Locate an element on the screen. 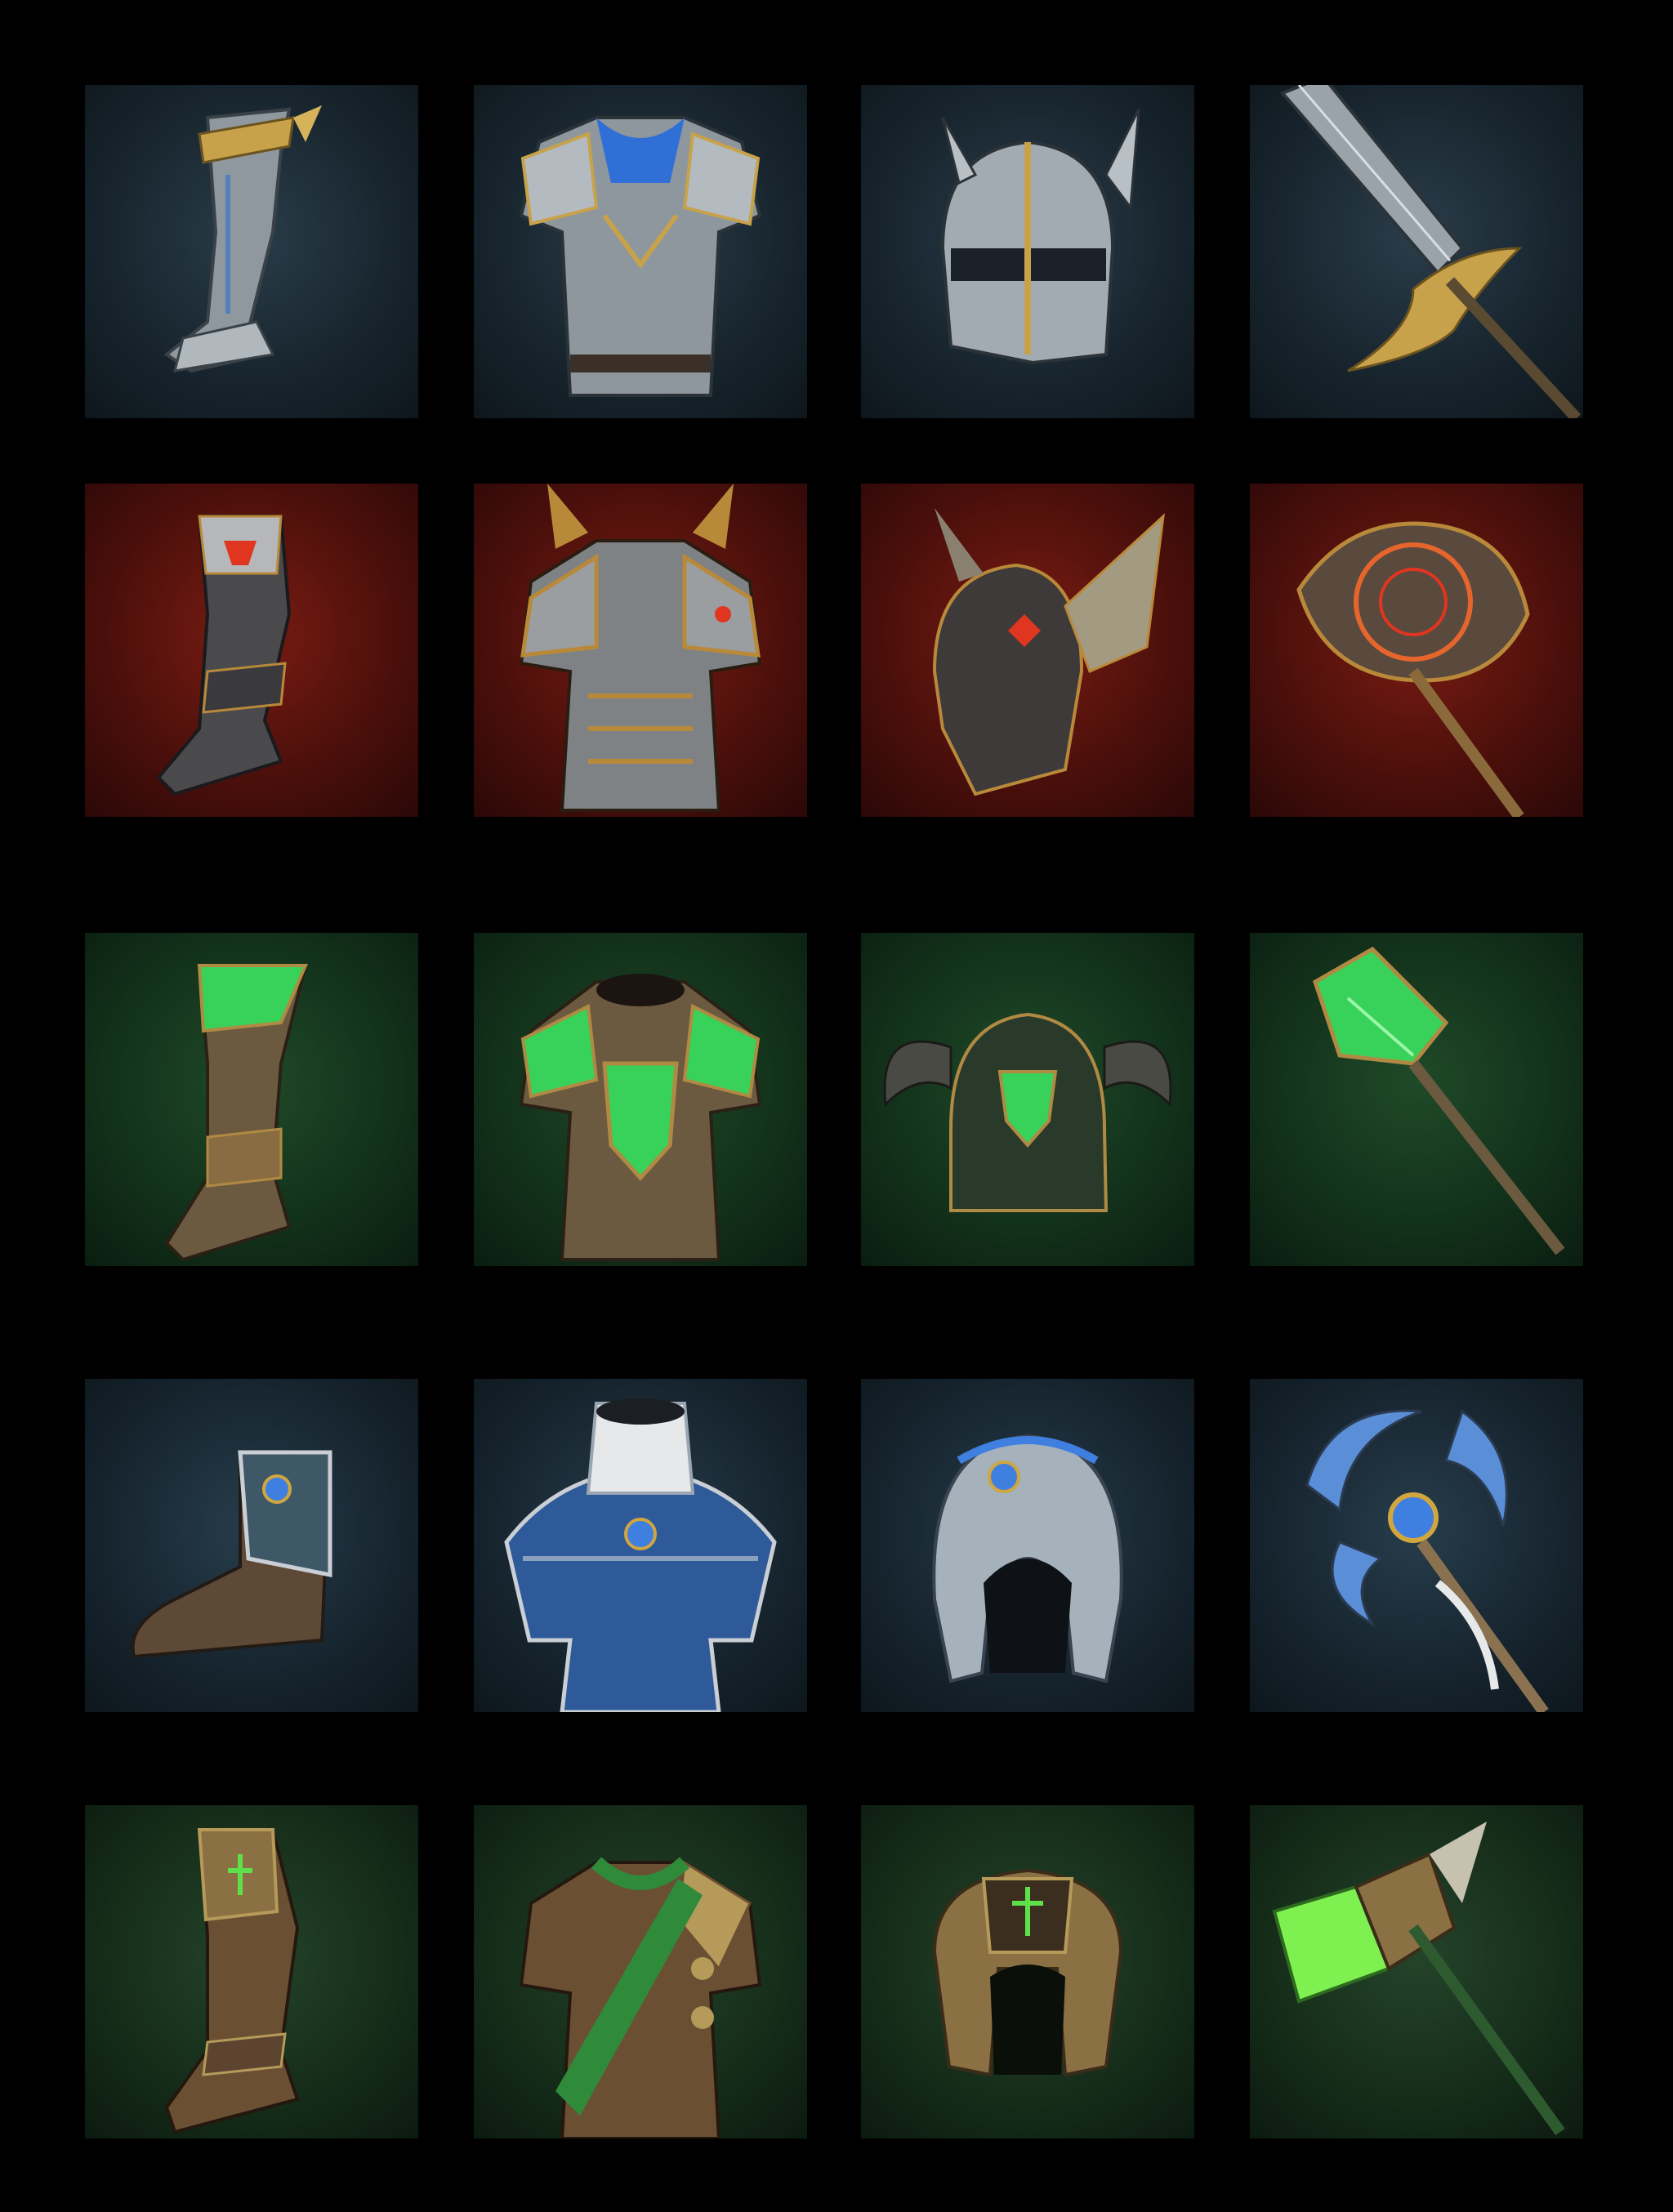  steel-sword-slot is located at coordinates (1416, 251).